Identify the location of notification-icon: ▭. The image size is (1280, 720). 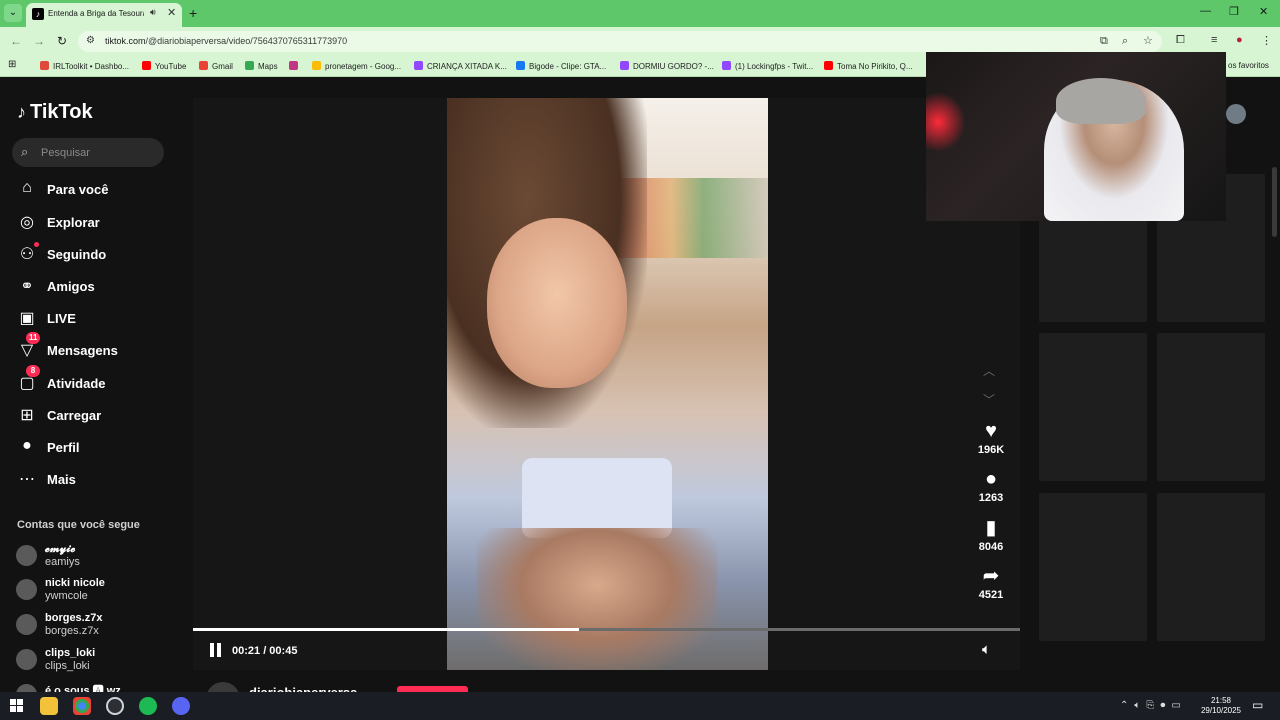
(1257, 705).